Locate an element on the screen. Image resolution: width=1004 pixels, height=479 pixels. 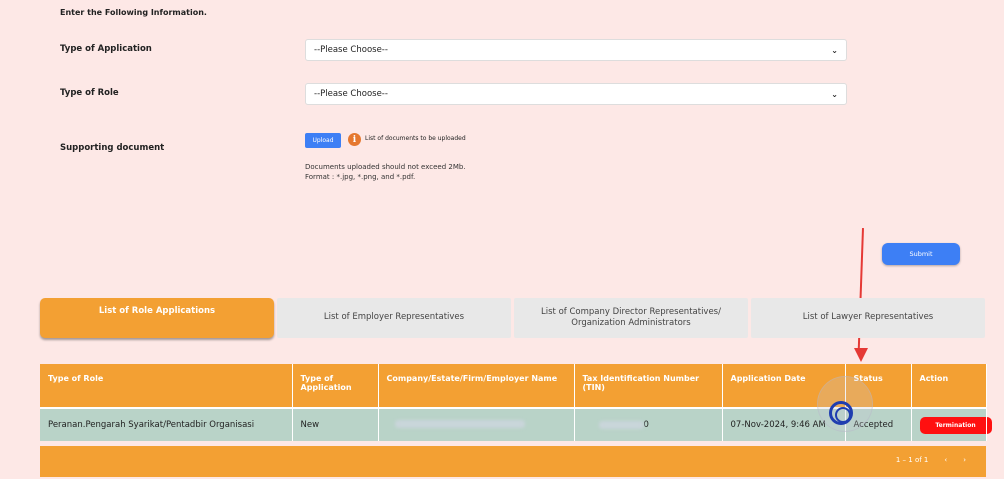
application-type-select: --Please Choose-- ⌄ is located at coordinates (576, 50).